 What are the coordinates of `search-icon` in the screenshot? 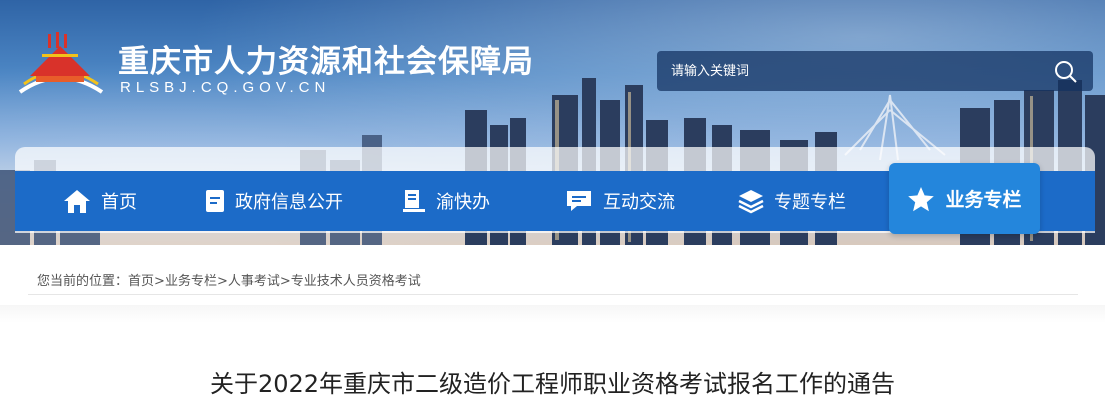 It's located at (1066, 72).